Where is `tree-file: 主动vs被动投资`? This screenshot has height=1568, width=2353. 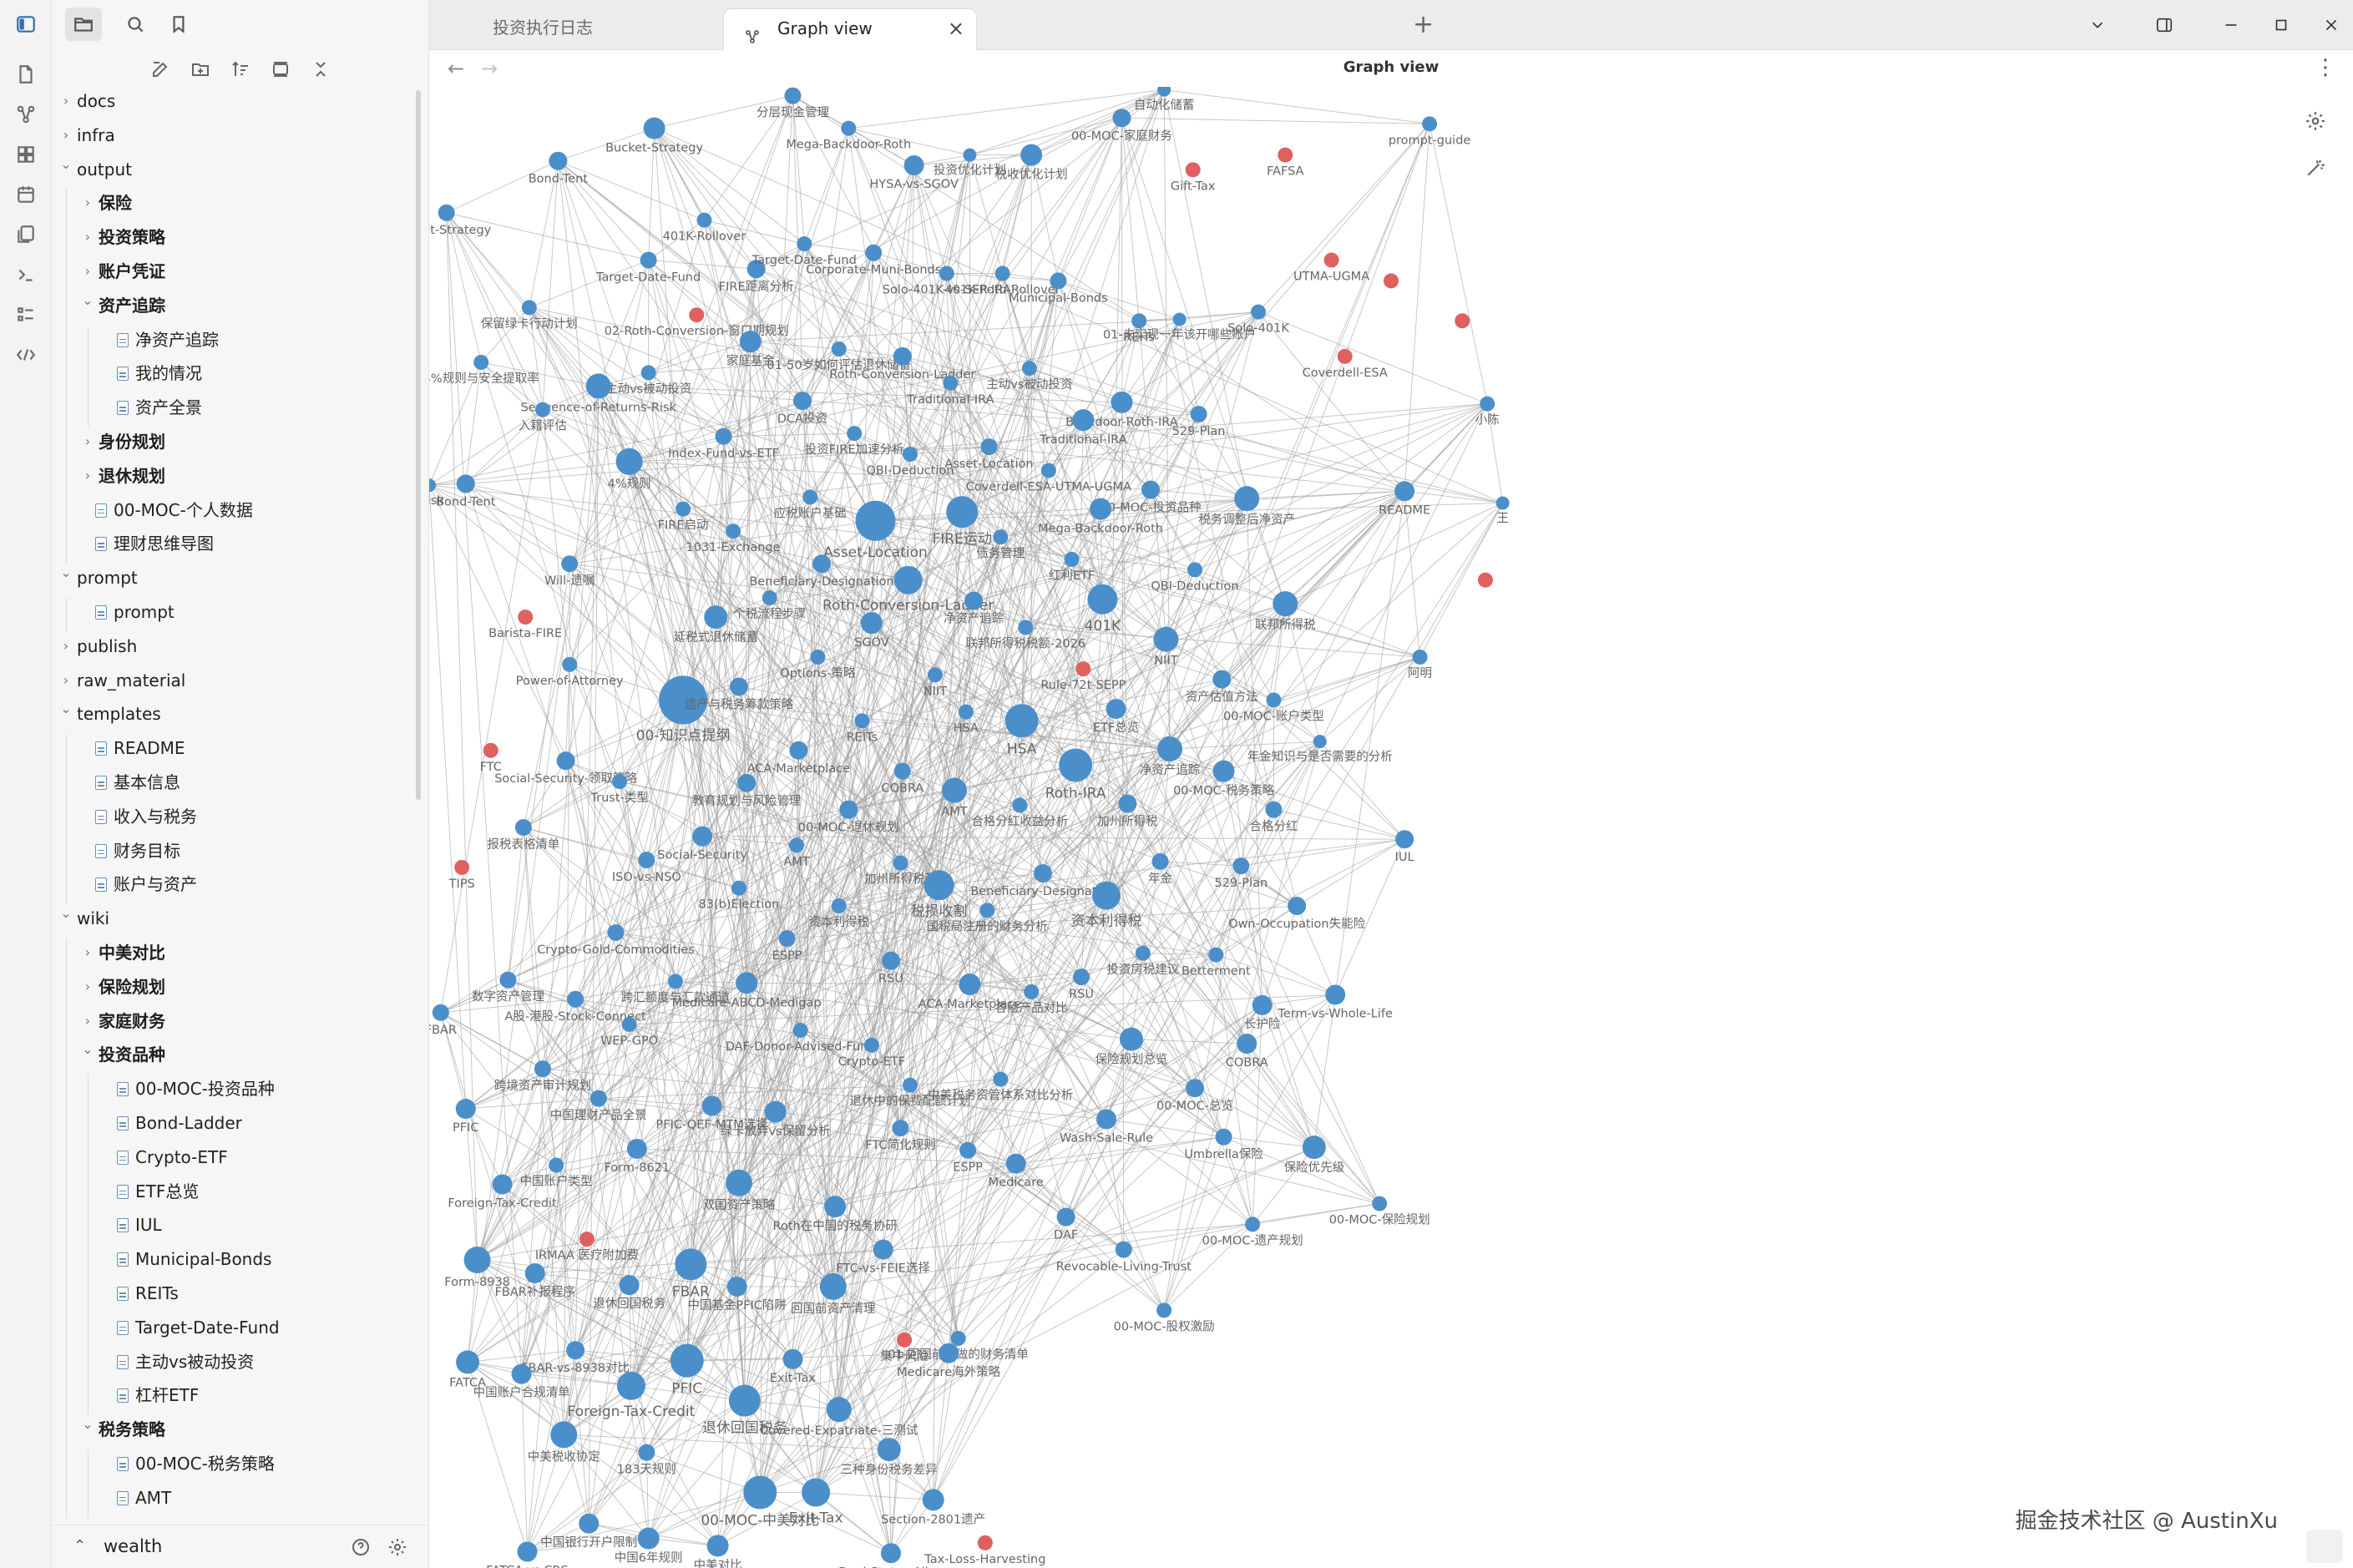
tree-file: 主动vs被动投资 is located at coordinates (231, 1362).